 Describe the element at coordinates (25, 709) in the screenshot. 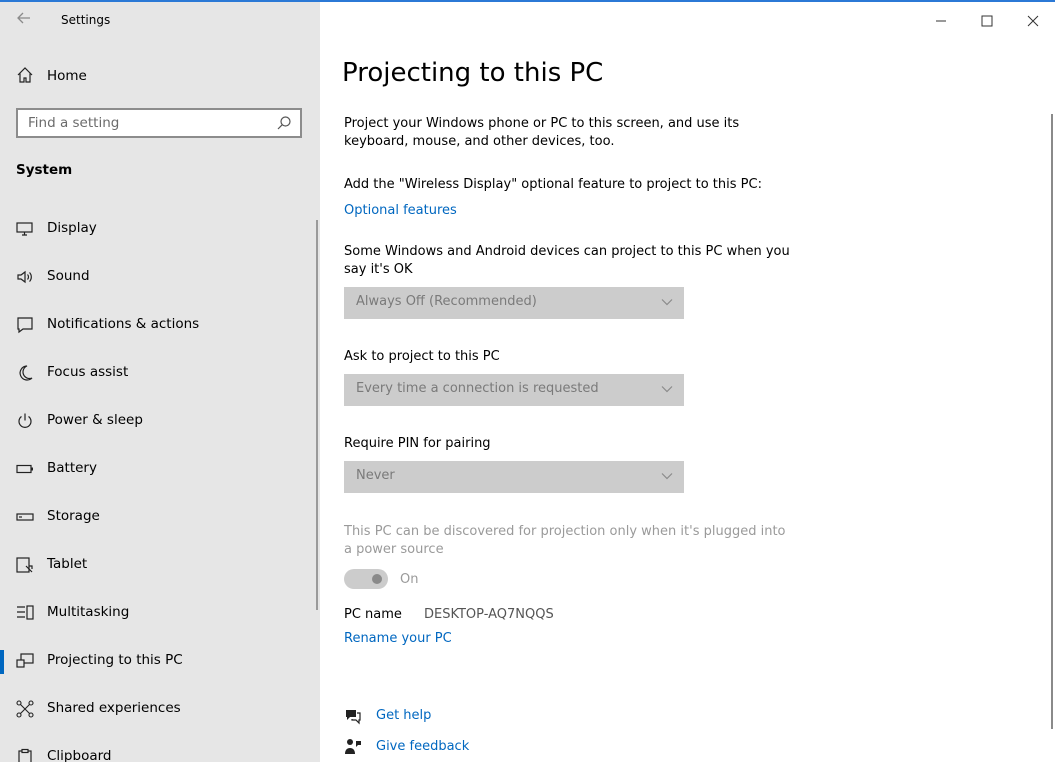

I see `shared-icon` at that location.